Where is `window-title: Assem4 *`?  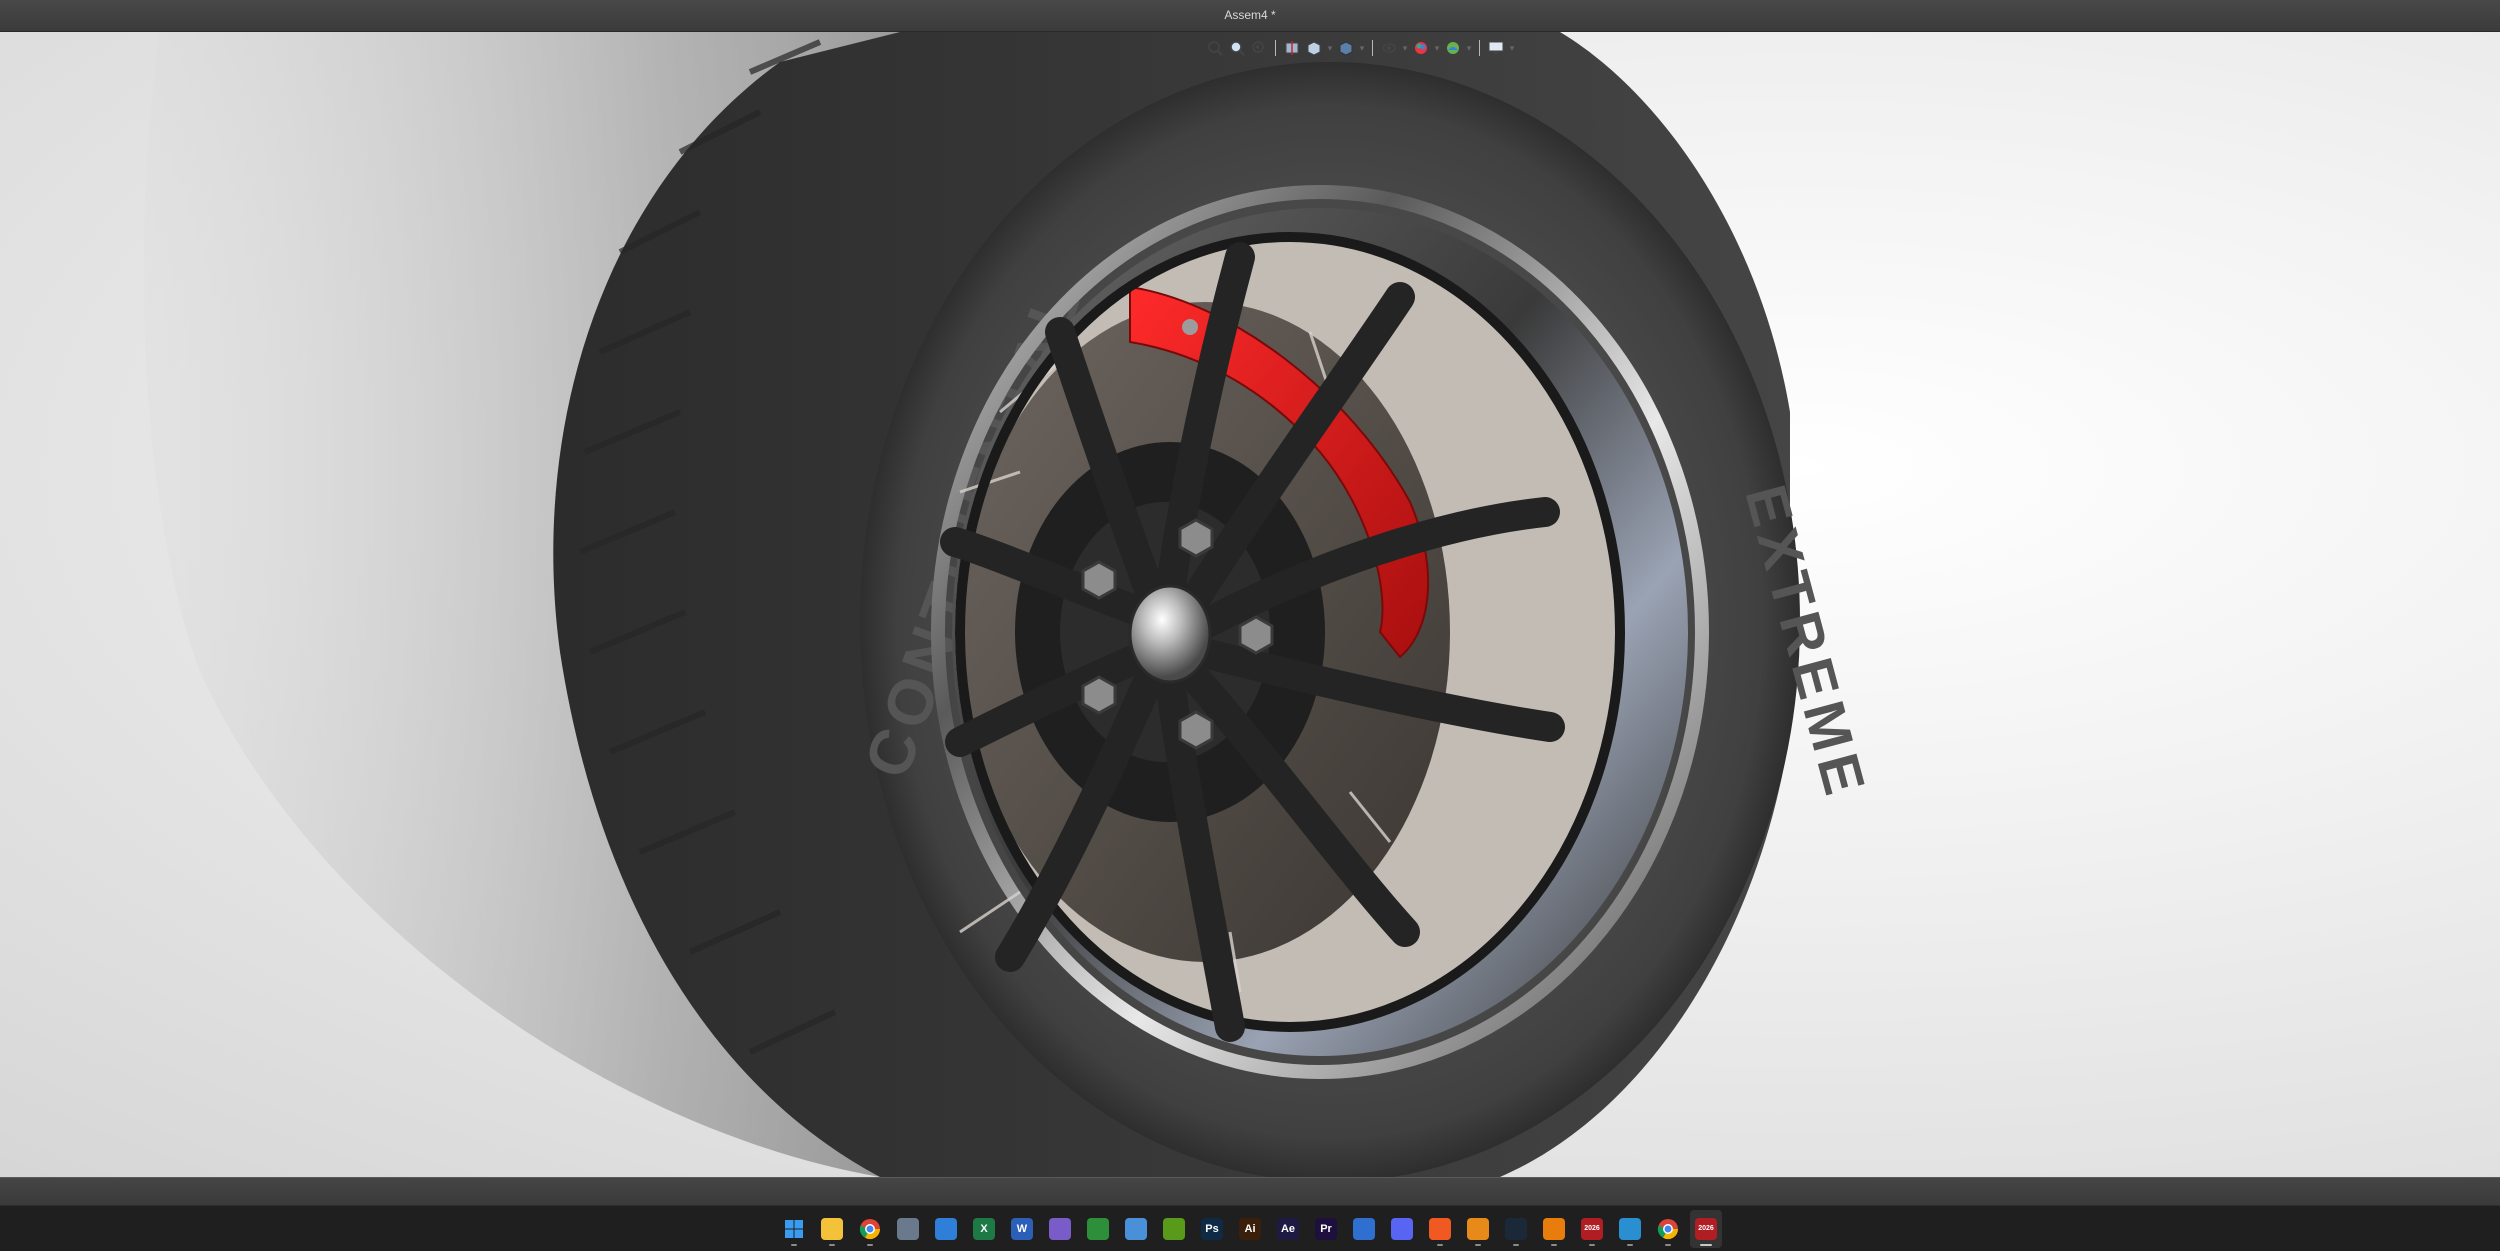
window-title: Assem4 * is located at coordinates (1250, 15).